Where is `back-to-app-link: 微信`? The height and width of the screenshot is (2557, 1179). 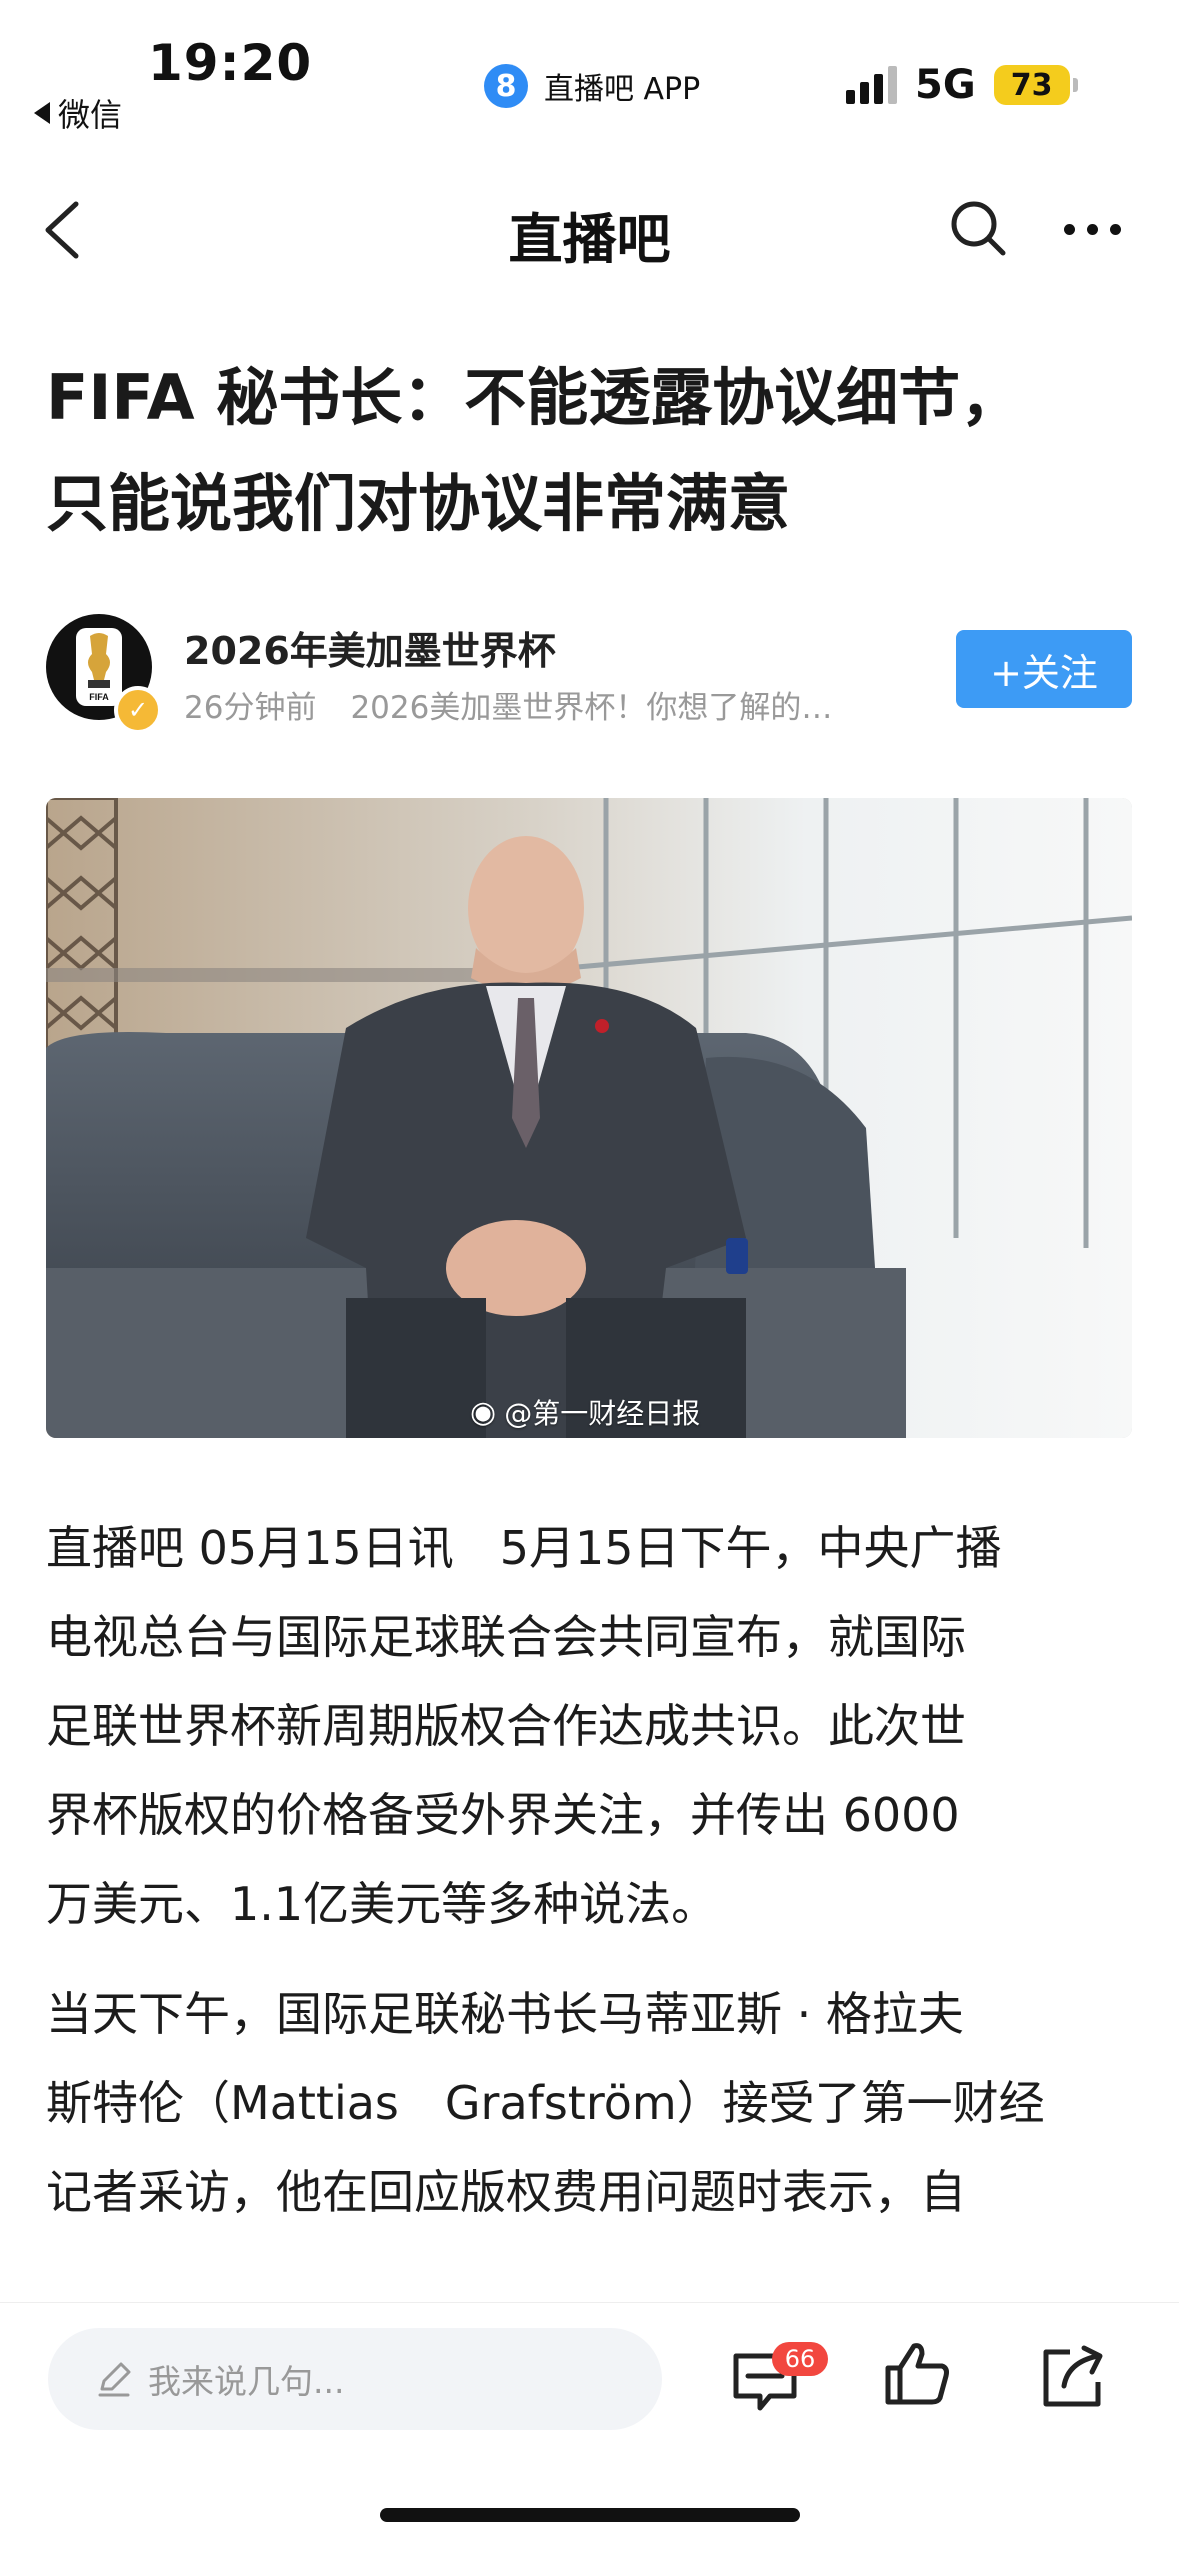 back-to-app-link: 微信 is located at coordinates (78, 113).